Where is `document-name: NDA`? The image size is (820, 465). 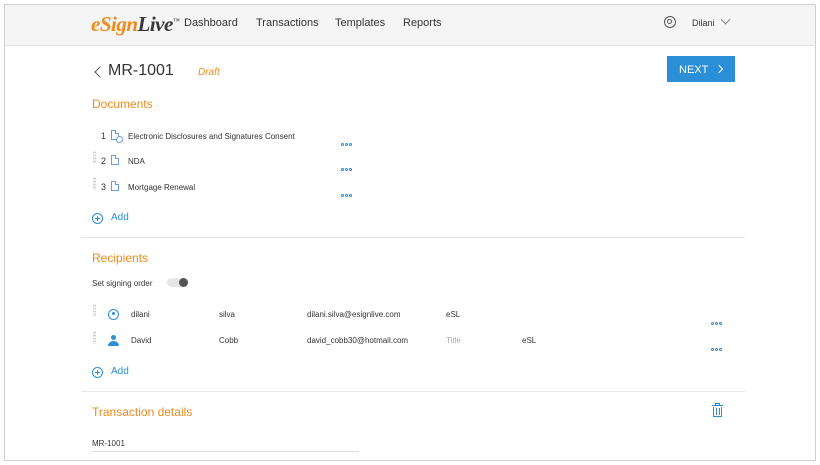
document-name: NDA is located at coordinates (136, 161).